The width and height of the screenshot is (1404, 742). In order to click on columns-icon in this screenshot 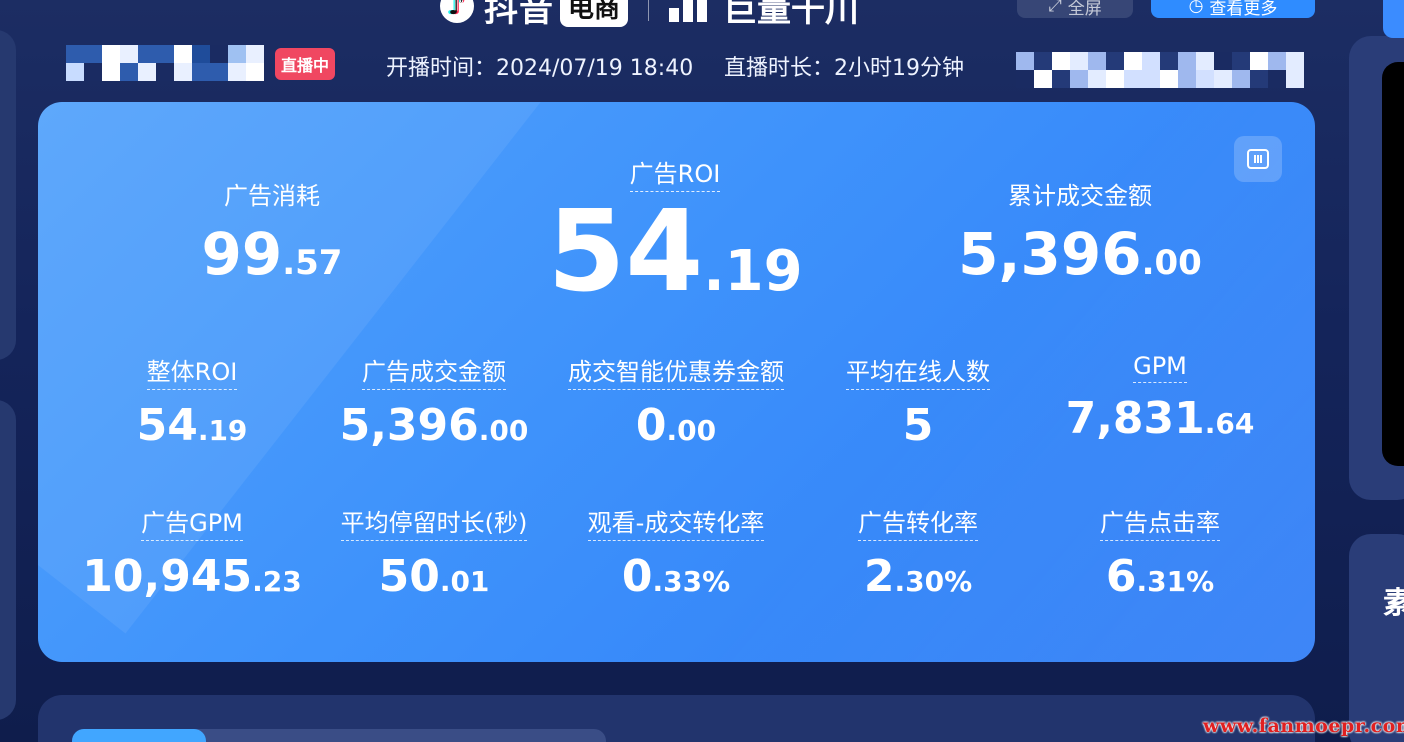, I will do `click(1258, 159)`.